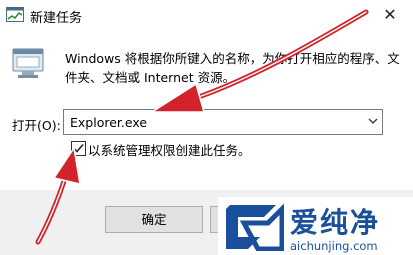  I want to click on open-input-value: Explorer.exe, so click(108, 122).